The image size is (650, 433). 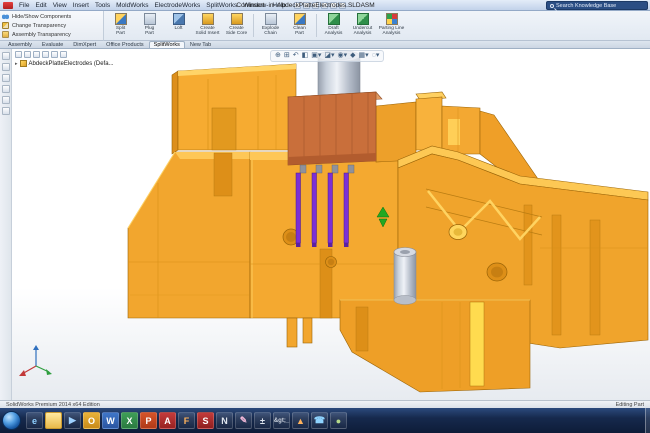 I want to click on plug-part-icon, so click(x=149, y=19).